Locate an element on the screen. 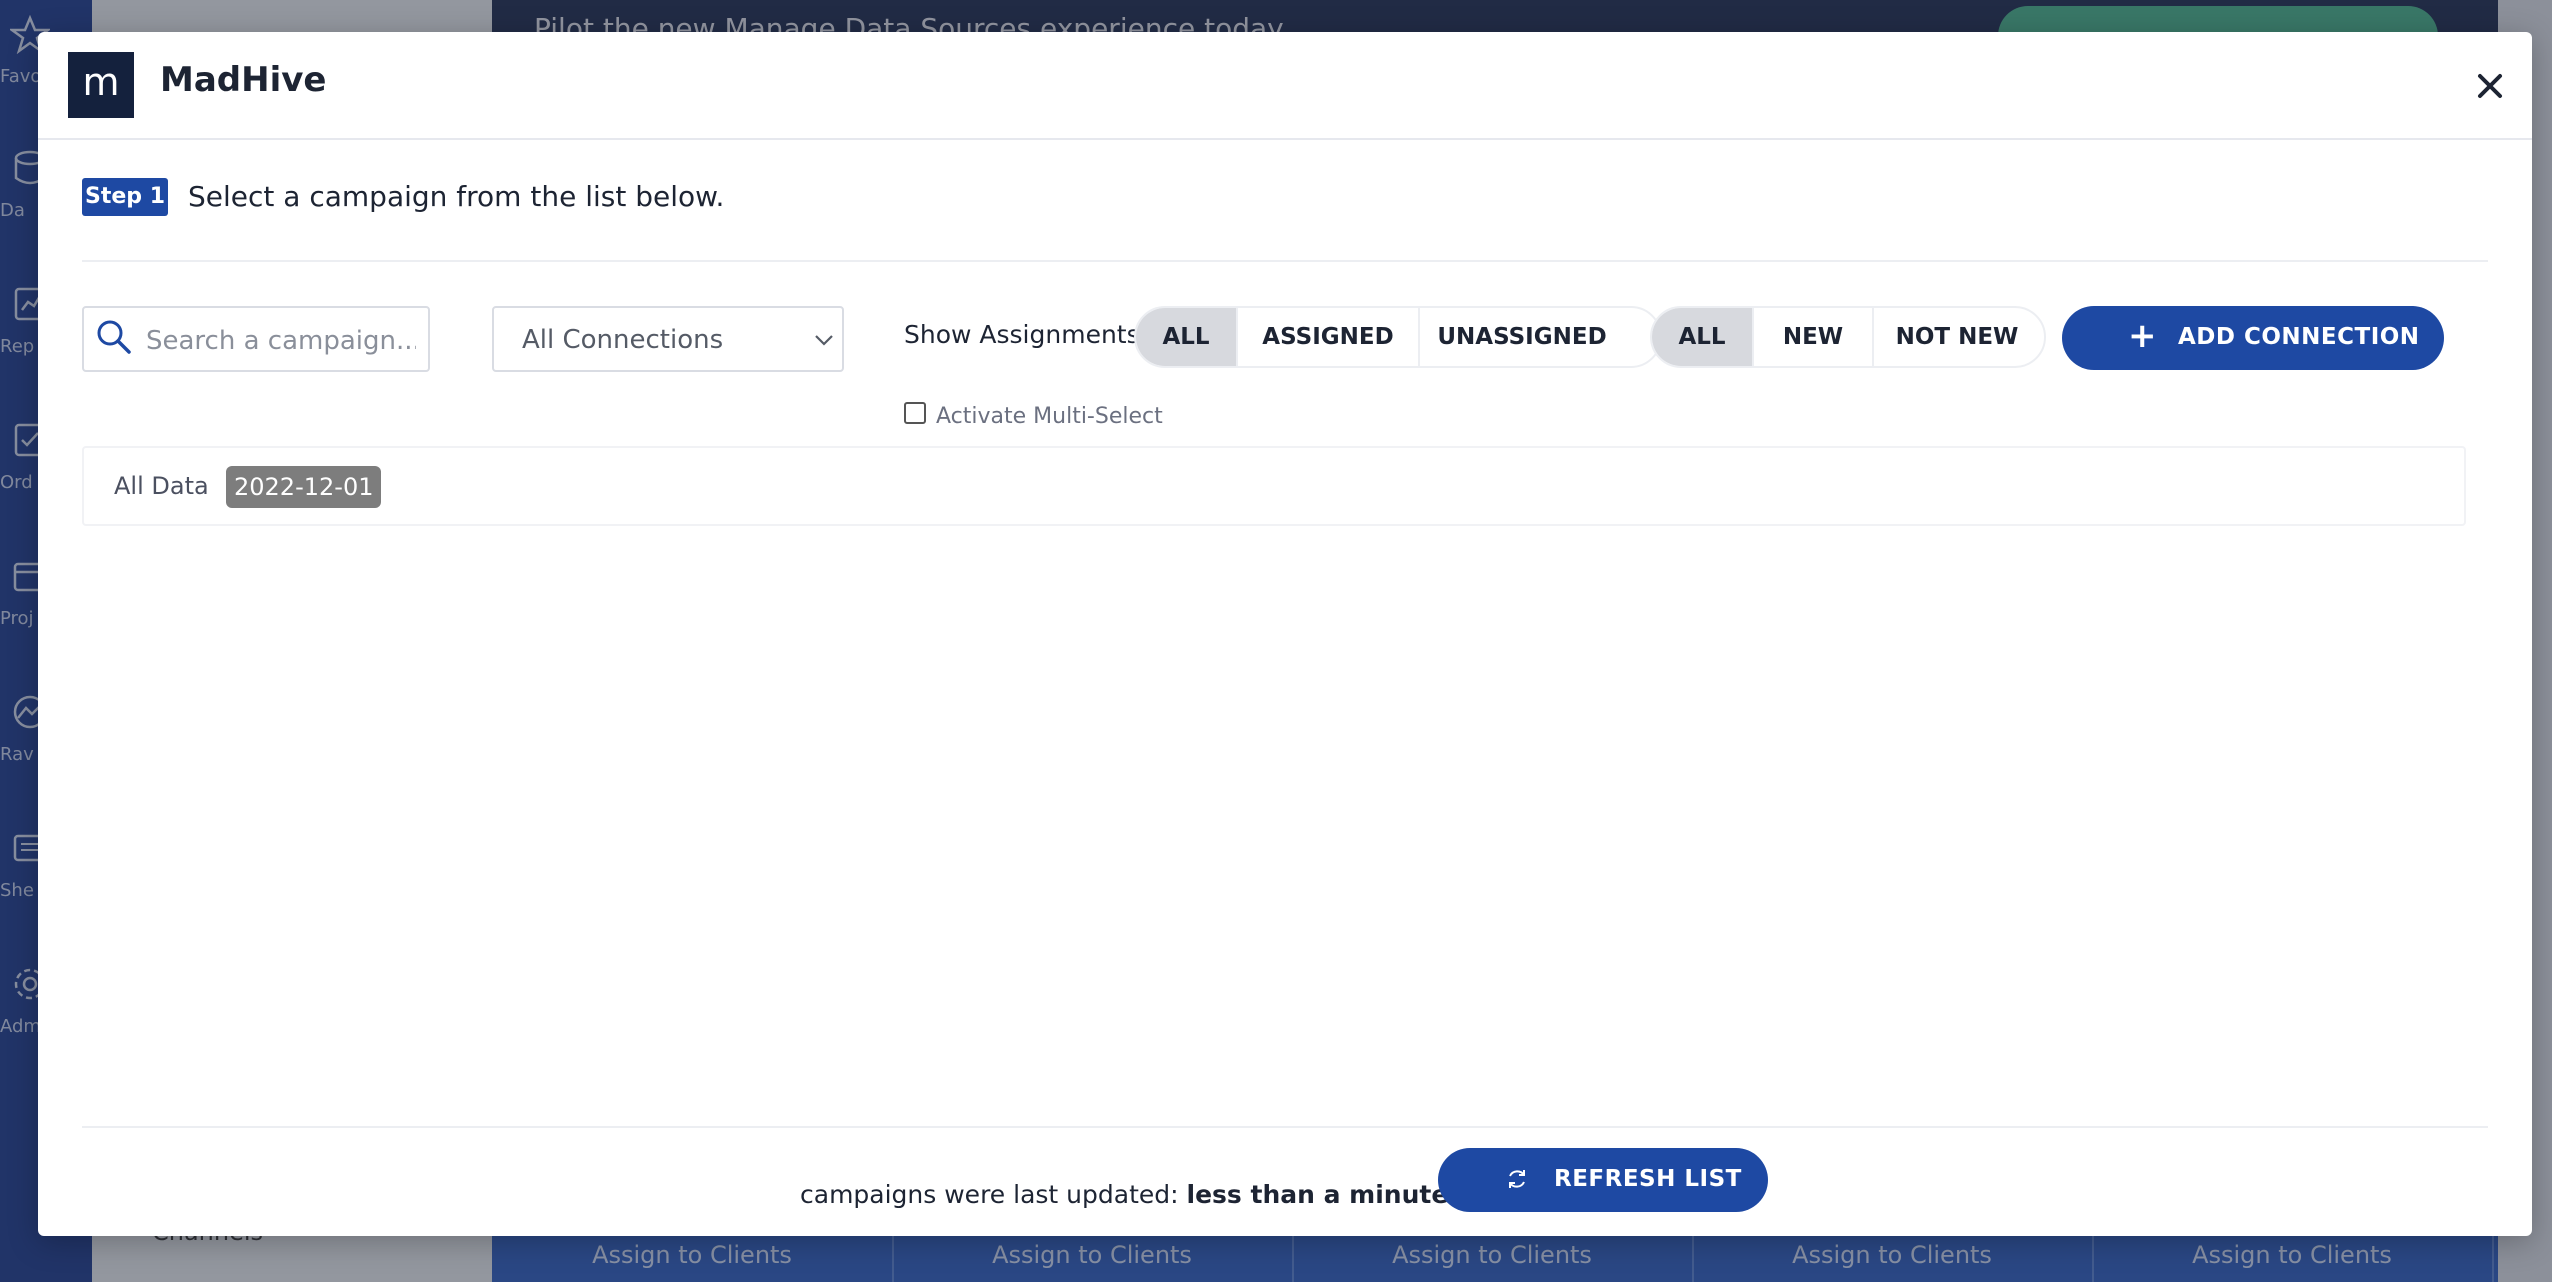  refresh-icon is located at coordinates (1517, 1179).